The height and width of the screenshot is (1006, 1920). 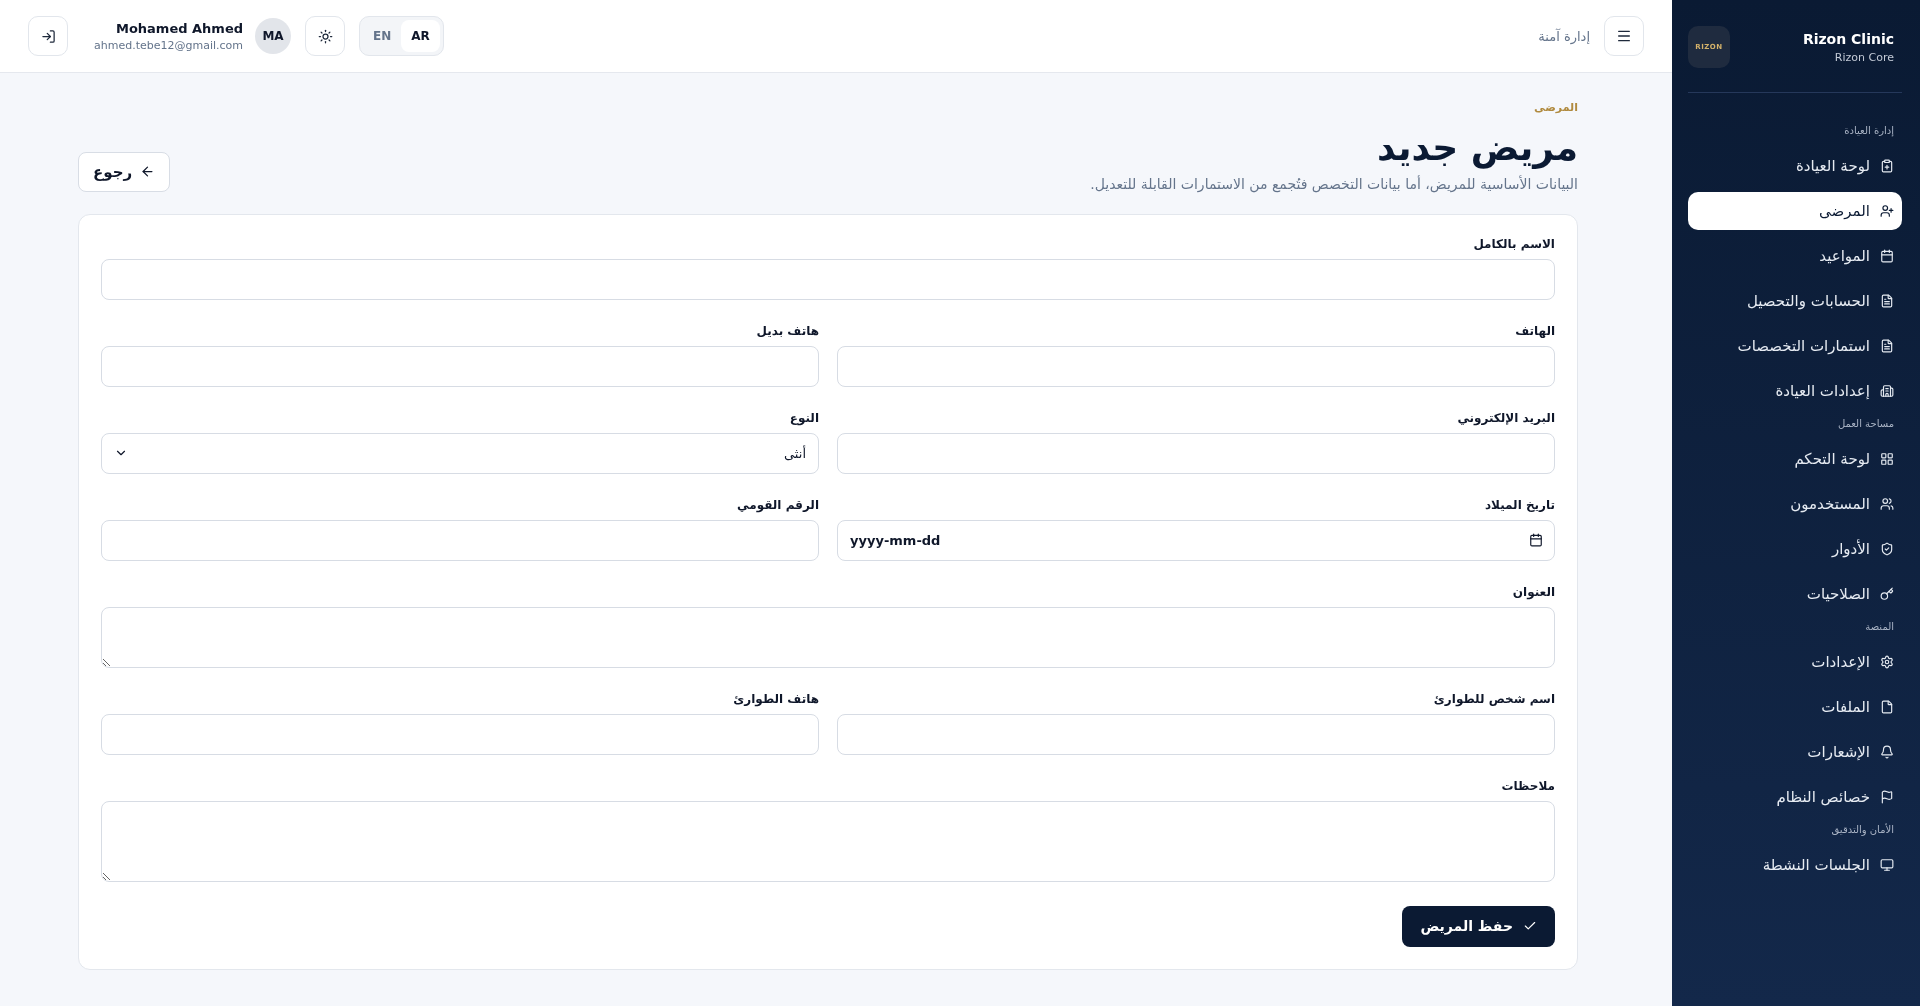 I want to click on user-plus-icon, so click(x=1887, y=211).